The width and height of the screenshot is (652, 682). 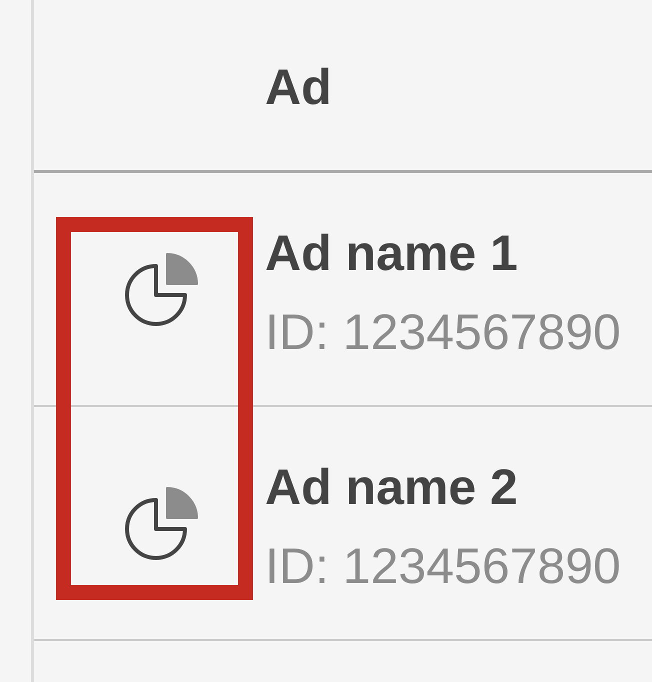 I want to click on ad-name: Ad name 1, so click(x=391, y=253).